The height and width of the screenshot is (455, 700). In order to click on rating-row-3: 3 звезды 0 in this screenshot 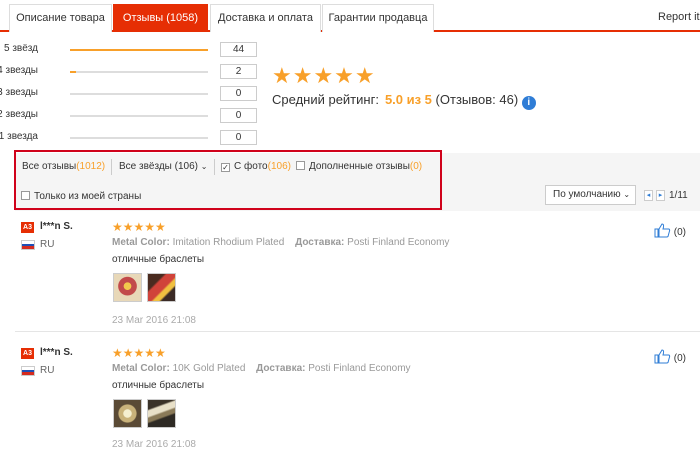, I will do `click(135, 94)`.